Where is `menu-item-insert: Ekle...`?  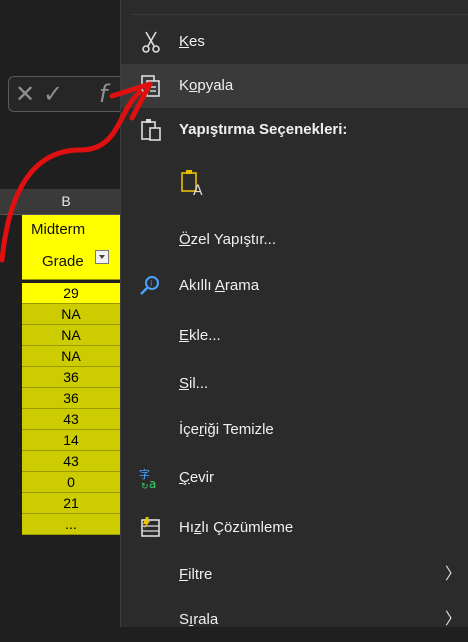
menu-item-insert: Ekle... is located at coordinates (294, 336).